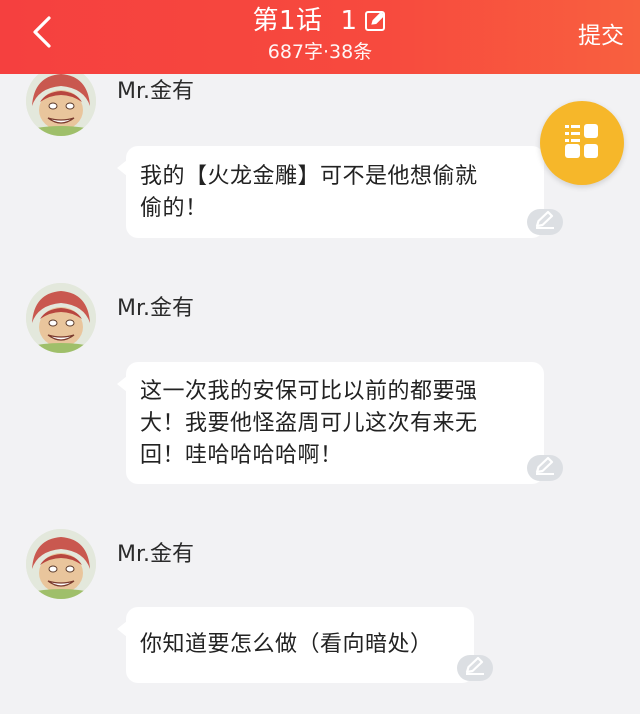 The height and width of the screenshot is (714, 640). What do you see at coordinates (174, 208) in the screenshot?
I see `message-line: 偷的！` at bounding box center [174, 208].